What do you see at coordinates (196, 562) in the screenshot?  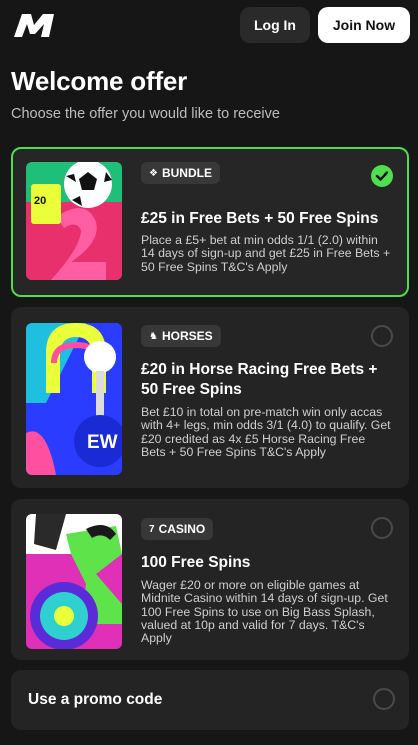 I see `offer-title: 100 Free Spins` at bounding box center [196, 562].